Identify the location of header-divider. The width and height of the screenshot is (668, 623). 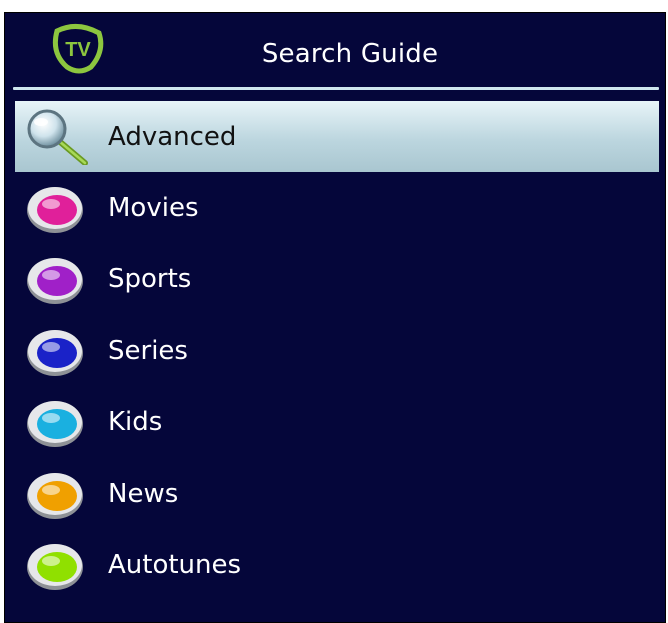
(336, 88).